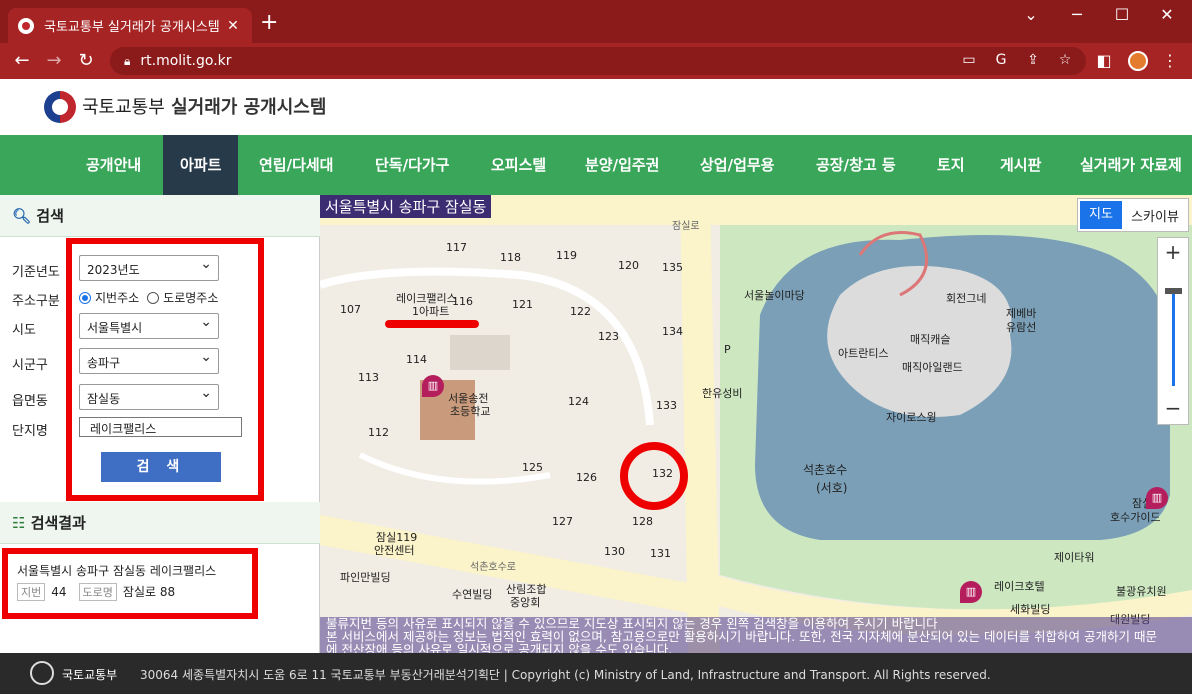 This screenshot has height=694, width=1192. What do you see at coordinates (456, 247) in the screenshot?
I see `building-label: 117` at bounding box center [456, 247].